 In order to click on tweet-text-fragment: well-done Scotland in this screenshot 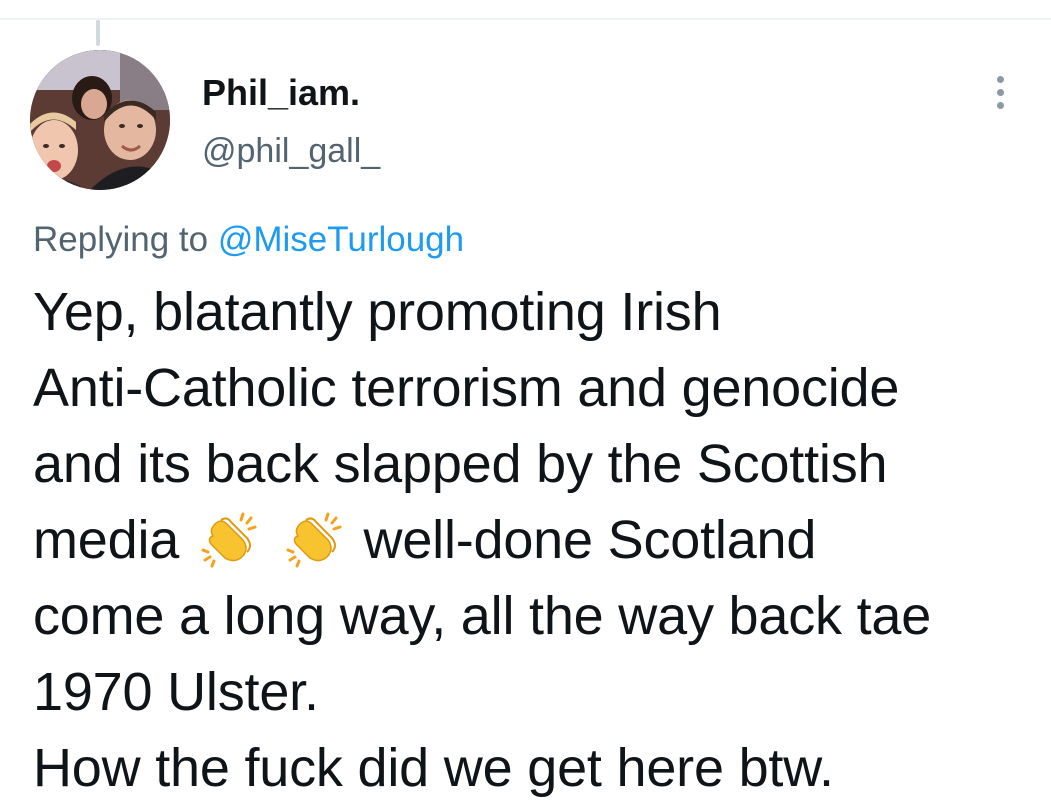, I will do `click(590, 540)`.